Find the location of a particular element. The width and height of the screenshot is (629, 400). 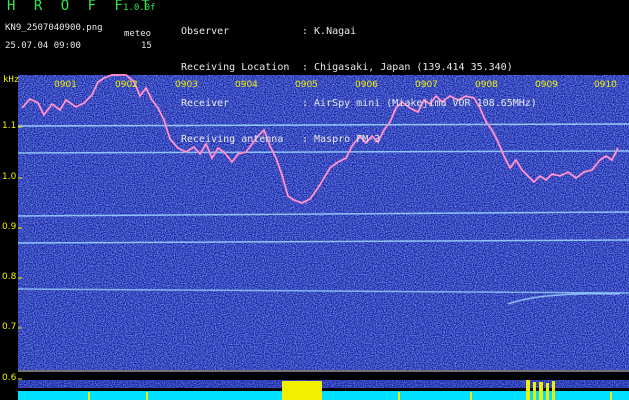

count-value: 15 is located at coordinates (146, 46).